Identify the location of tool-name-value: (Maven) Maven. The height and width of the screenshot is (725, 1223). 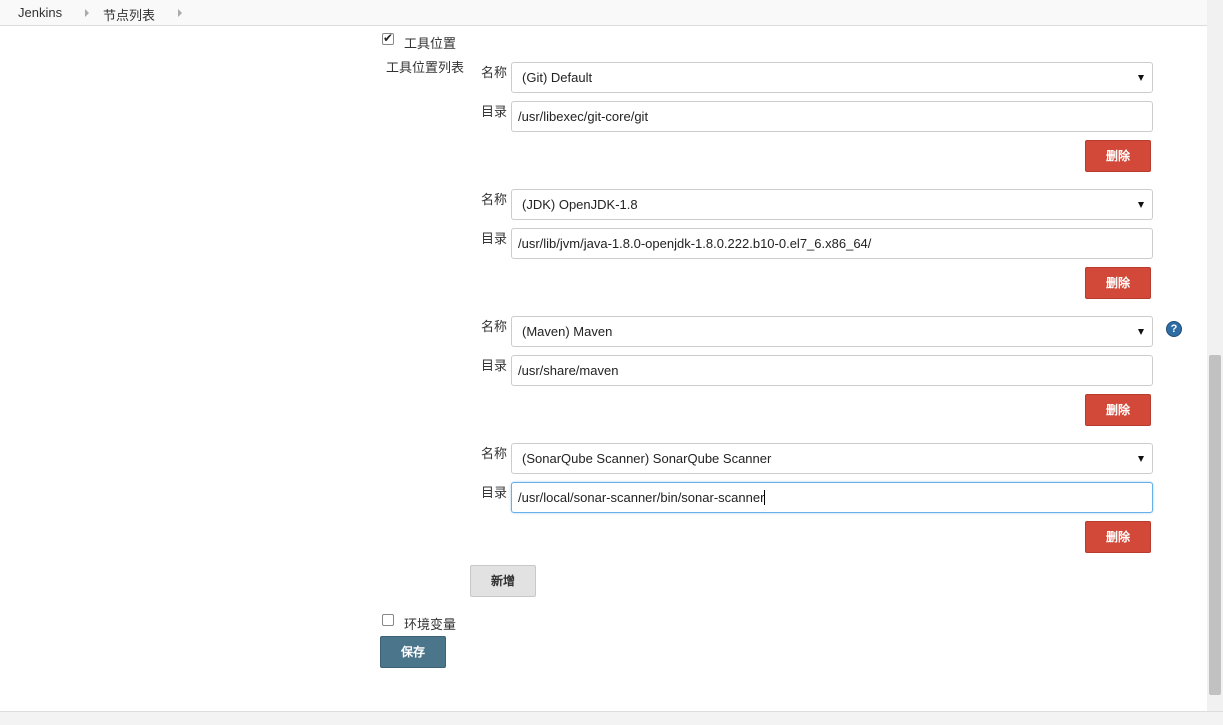
(567, 331).